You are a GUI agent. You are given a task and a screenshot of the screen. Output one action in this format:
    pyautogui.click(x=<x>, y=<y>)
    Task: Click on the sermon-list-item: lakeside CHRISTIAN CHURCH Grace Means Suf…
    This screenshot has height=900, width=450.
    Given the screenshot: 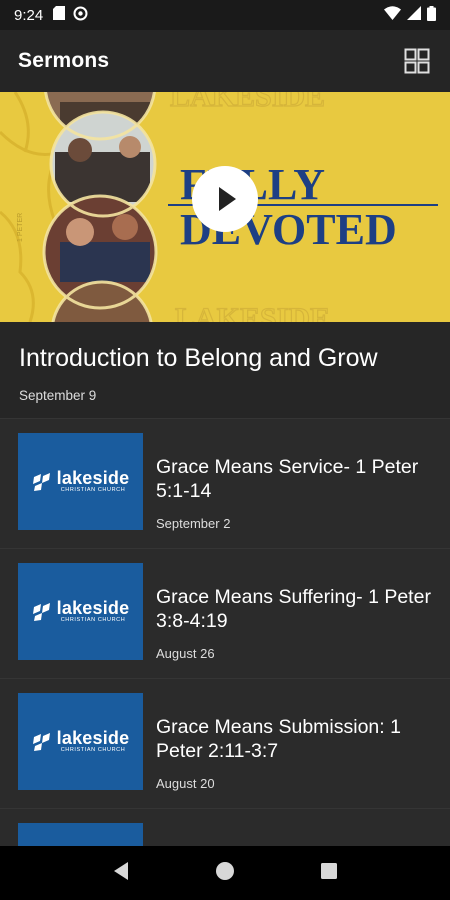 What is the action you would take?
    pyautogui.click(x=225, y=613)
    